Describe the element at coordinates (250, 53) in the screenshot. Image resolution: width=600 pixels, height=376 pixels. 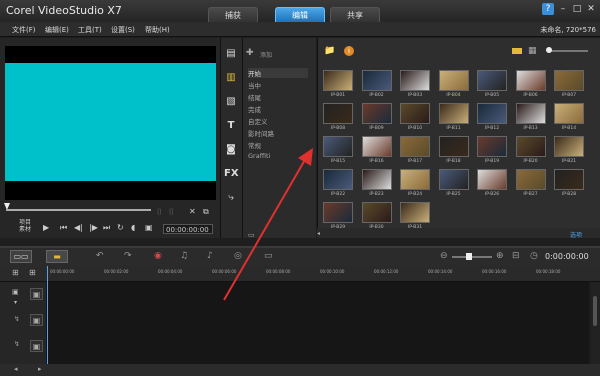
I see `add-icon: ✚` at that location.